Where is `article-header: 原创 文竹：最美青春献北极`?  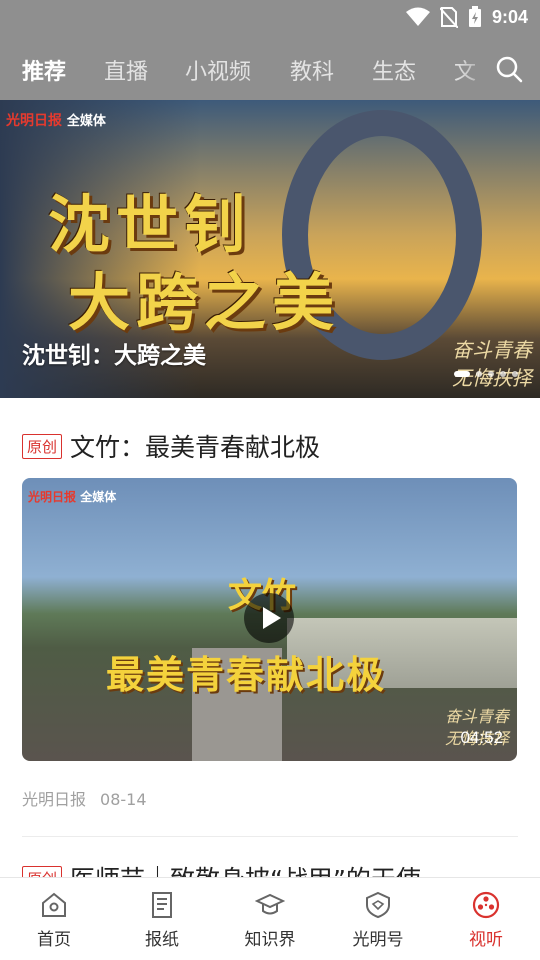
article-header: 原创 文竹：最美青春献北极 is located at coordinates (270, 446).